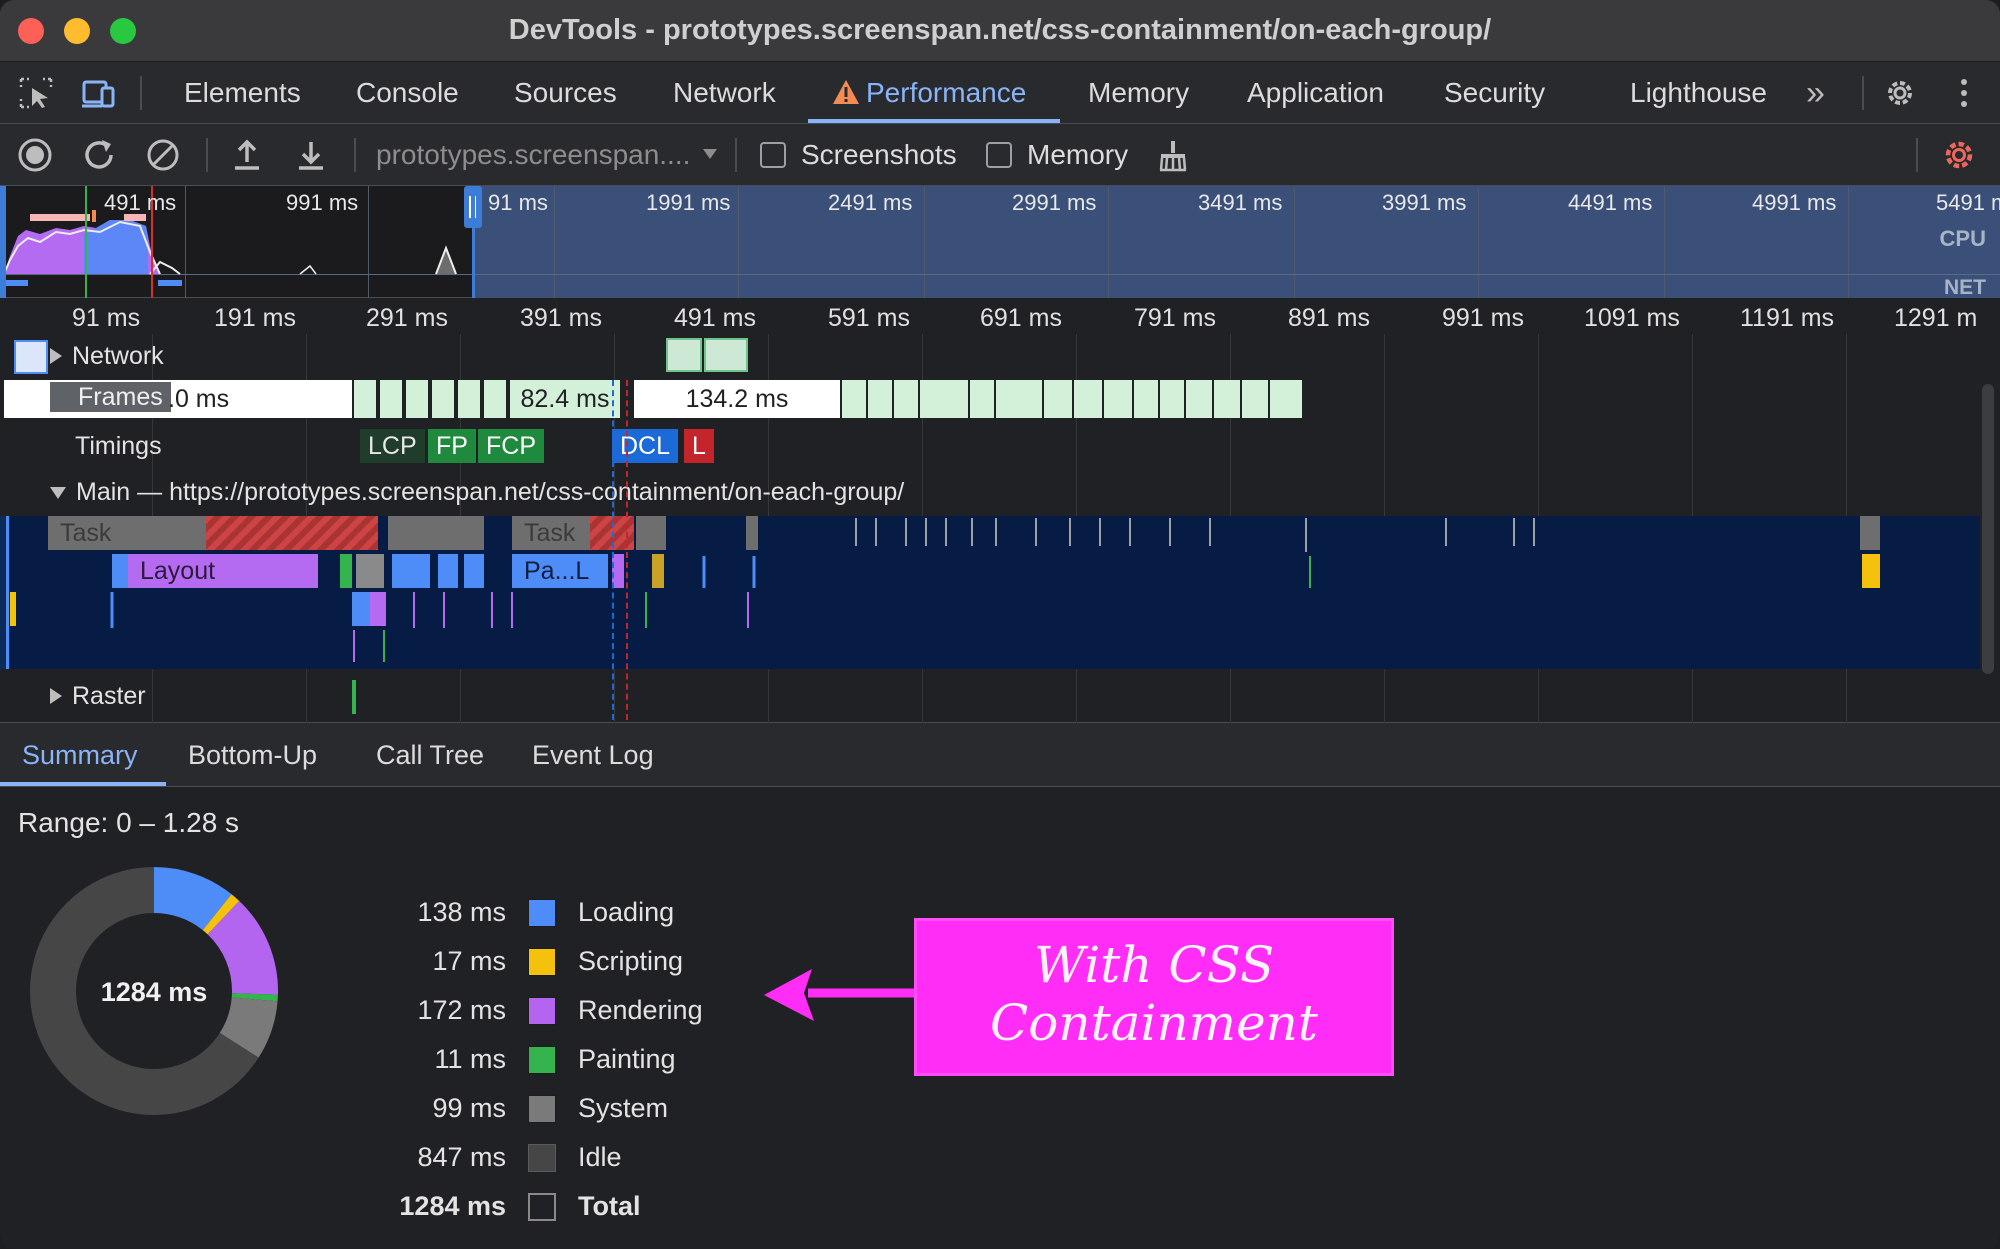 Image resolution: width=2000 pixels, height=1249 pixels. Describe the element at coordinates (99, 155) in the screenshot. I see `reload-record-icon` at that location.